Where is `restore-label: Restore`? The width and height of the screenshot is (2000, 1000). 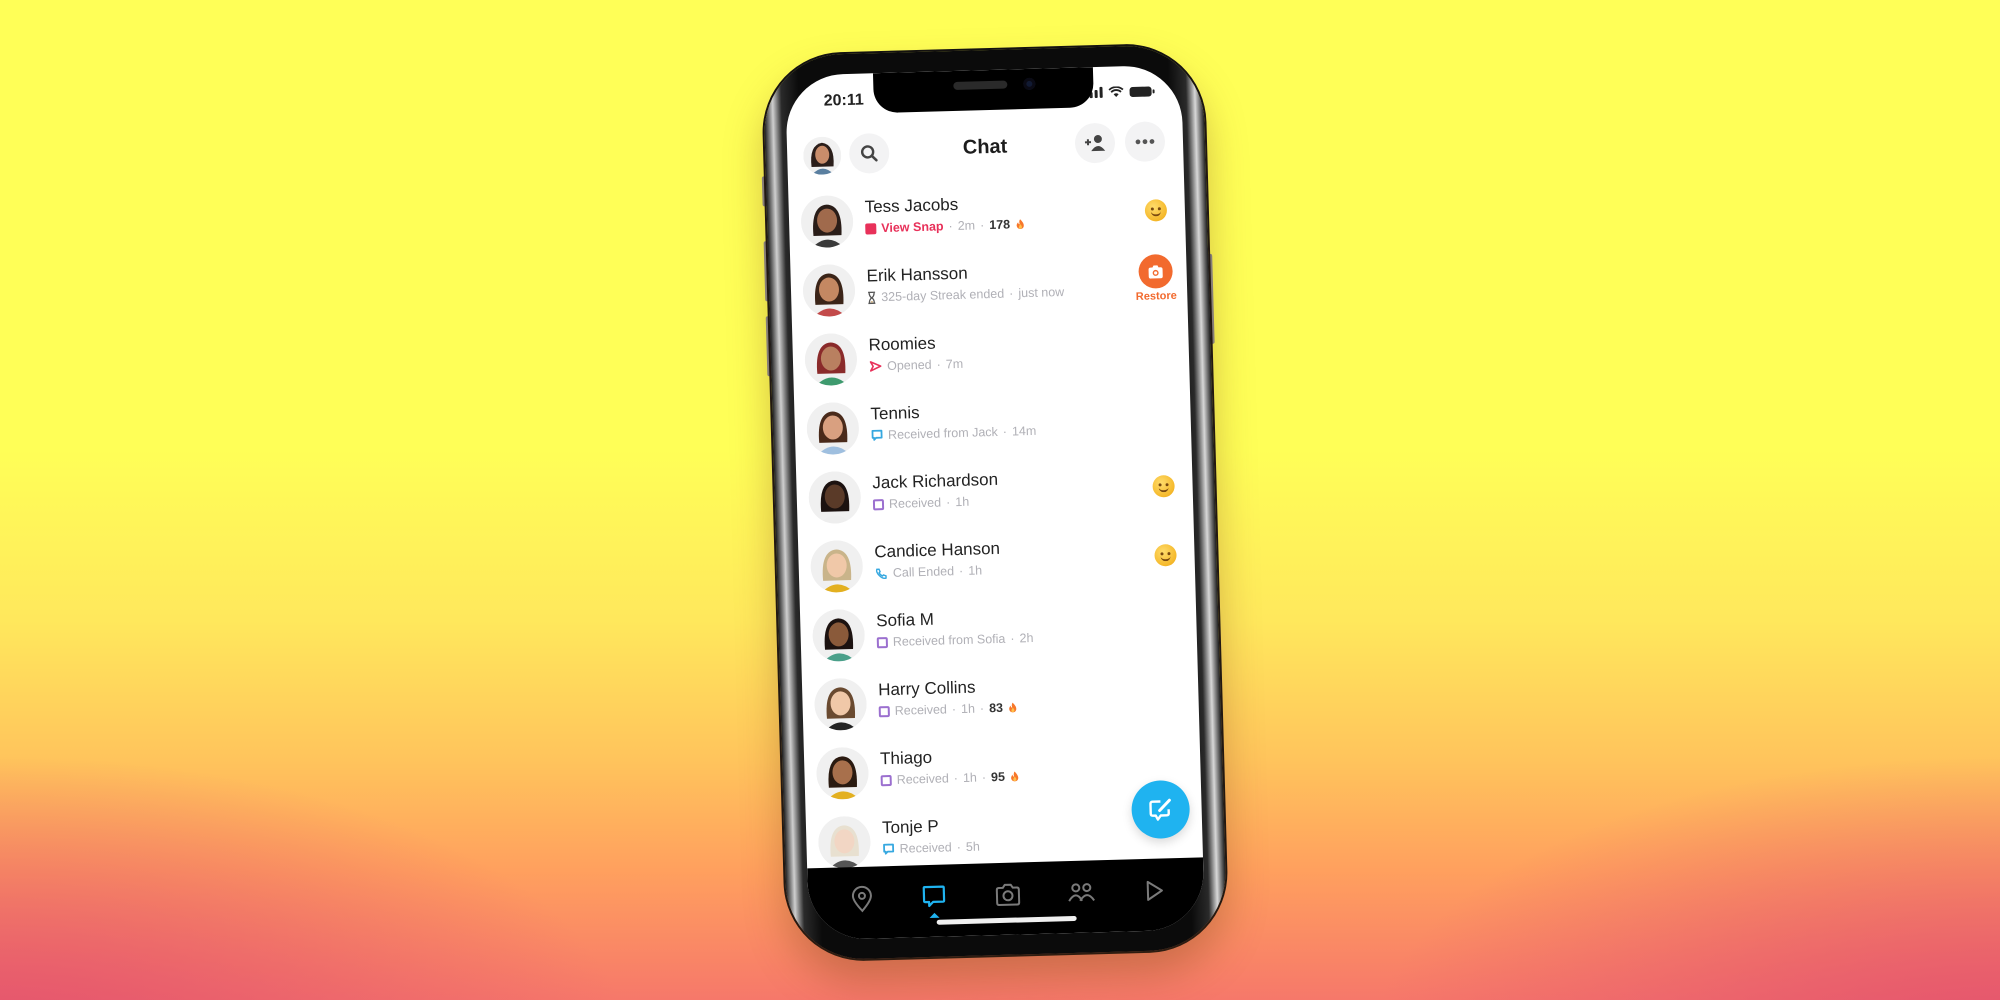
restore-label: Restore is located at coordinates (1156, 296).